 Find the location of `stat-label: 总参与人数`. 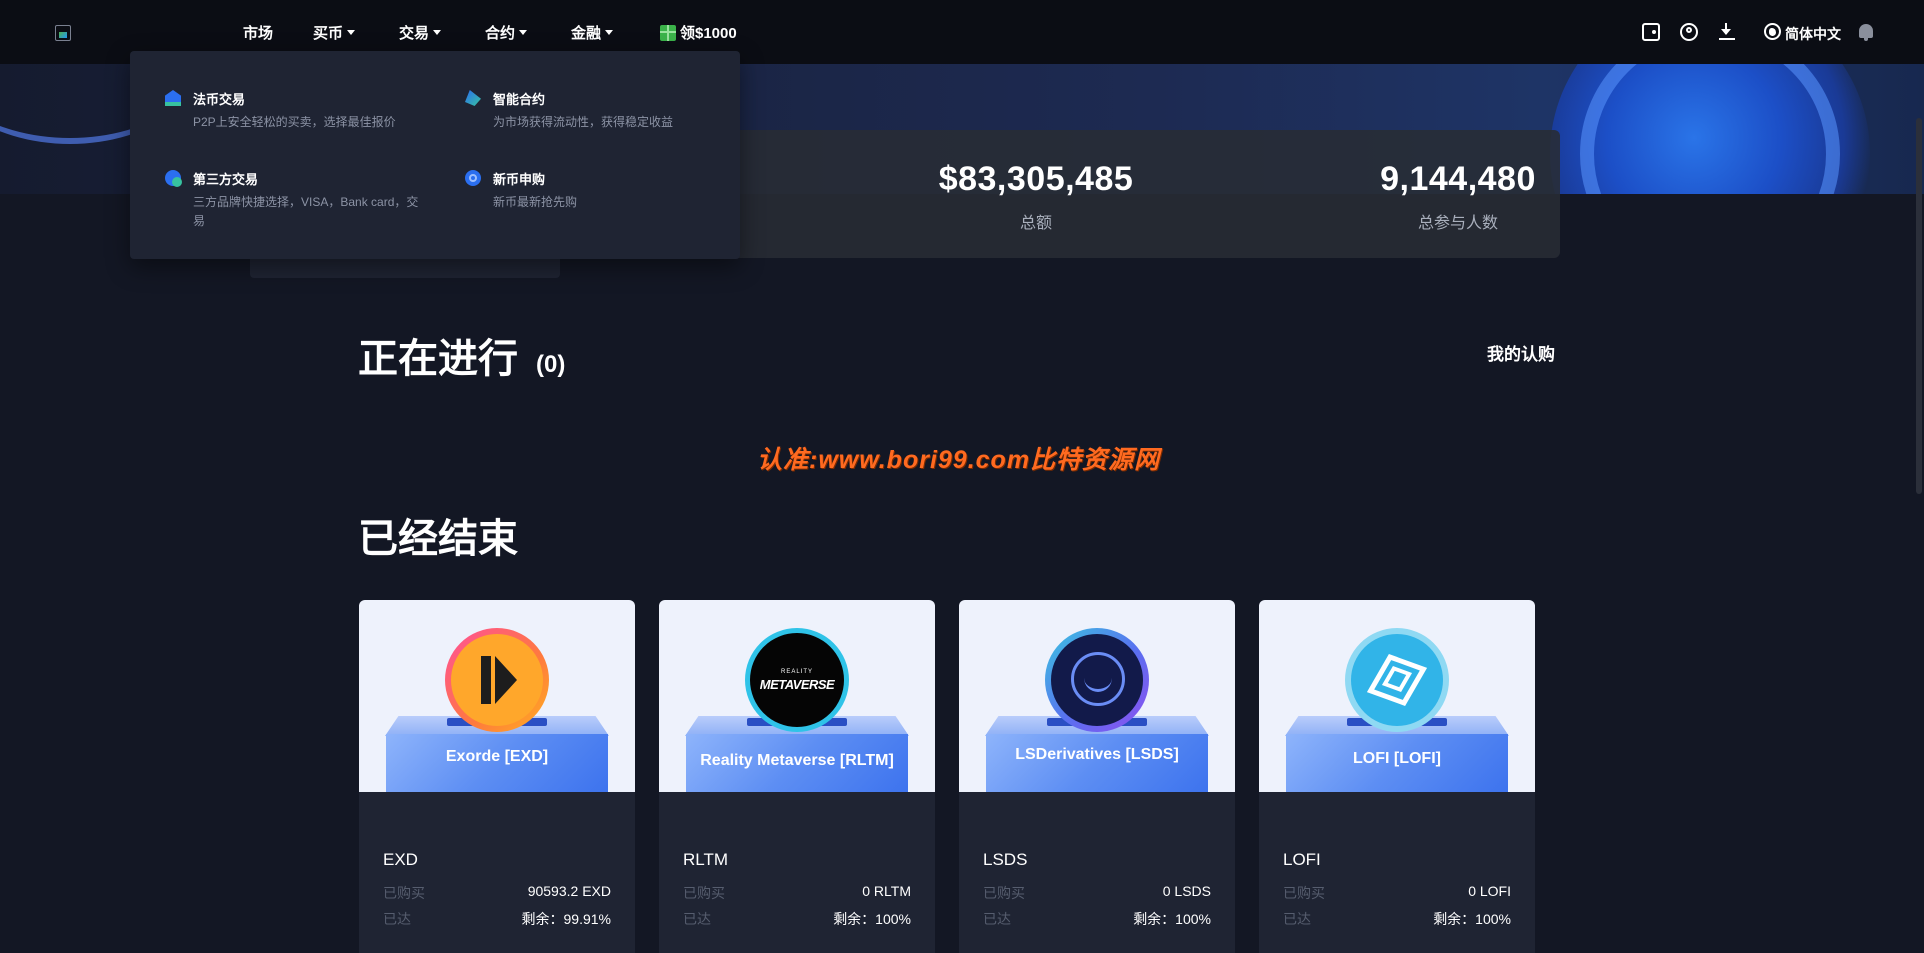

stat-label: 总参与人数 is located at coordinates (1457, 223).